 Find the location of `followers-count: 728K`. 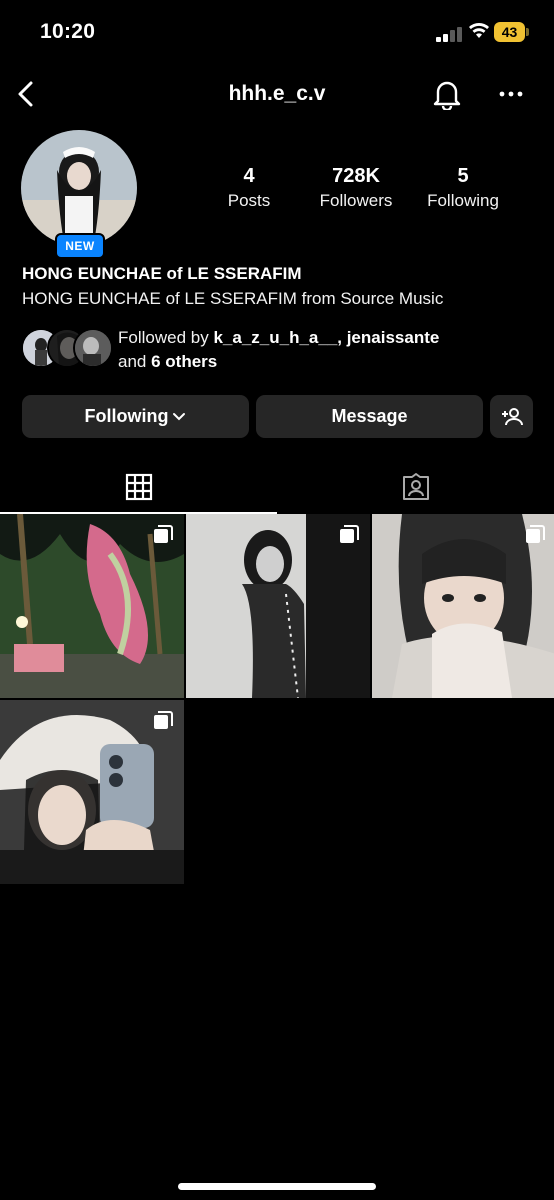

followers-count: 728K is located at coordinates (356, 176).